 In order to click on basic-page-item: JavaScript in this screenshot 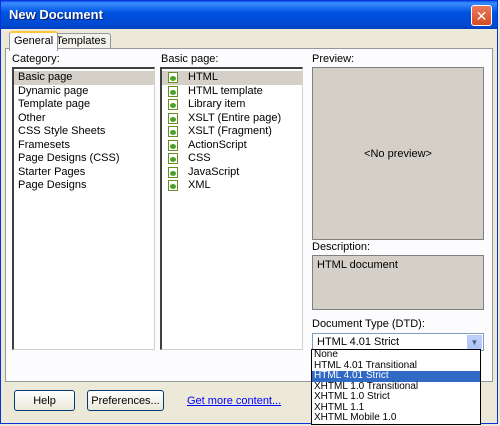, I will do `click(232, 173)`.